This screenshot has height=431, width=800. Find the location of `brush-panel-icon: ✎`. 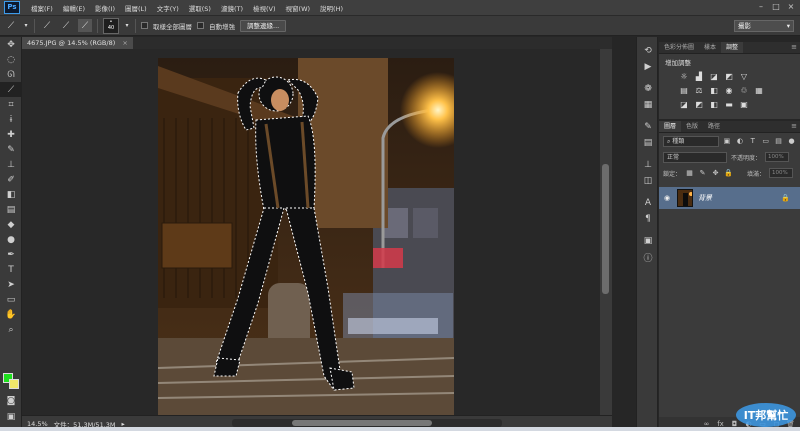

brush-panel-icon: ✎ is located at coordinates (648, 127).